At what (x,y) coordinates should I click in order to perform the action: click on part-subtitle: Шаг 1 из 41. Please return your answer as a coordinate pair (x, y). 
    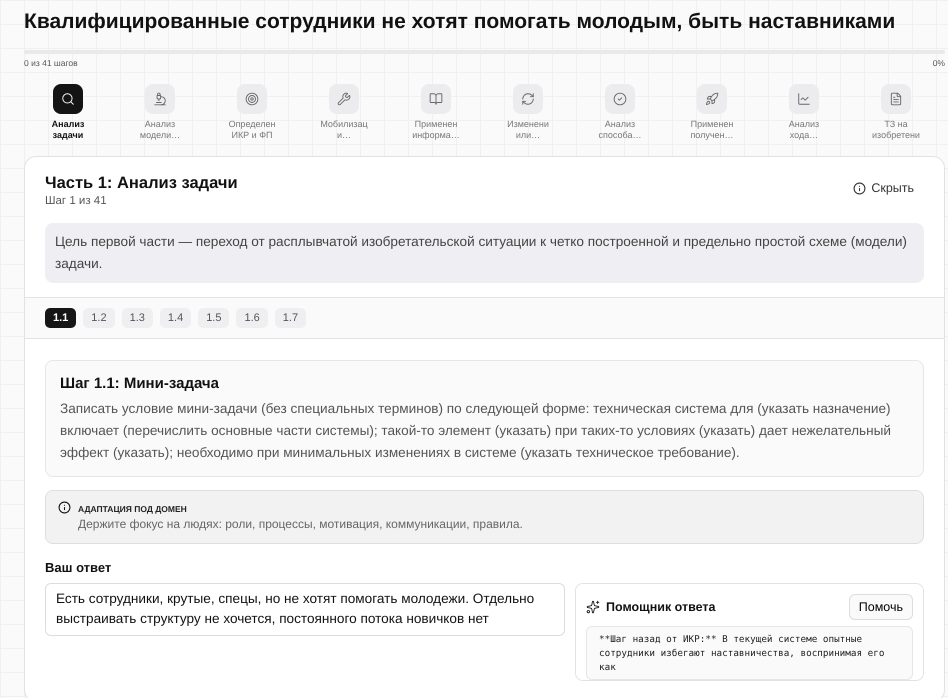
    Looking at the image, I should click on (76, 201).